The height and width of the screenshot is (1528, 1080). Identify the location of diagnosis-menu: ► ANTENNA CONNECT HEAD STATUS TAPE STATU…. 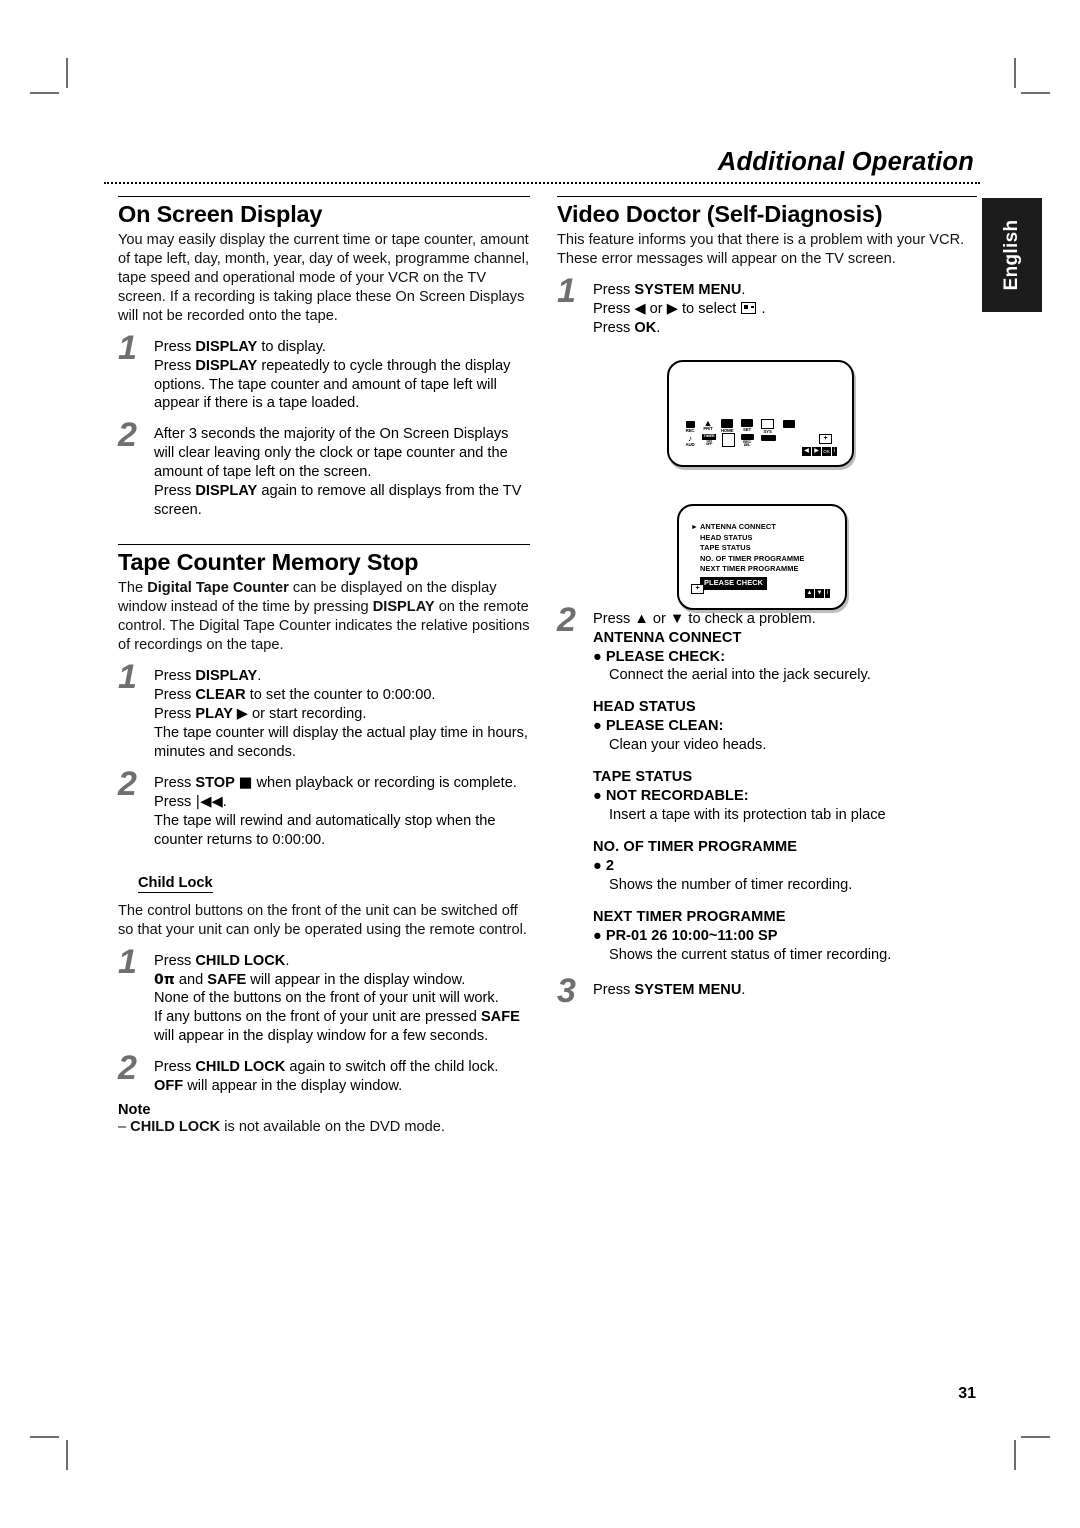
(747, 556).